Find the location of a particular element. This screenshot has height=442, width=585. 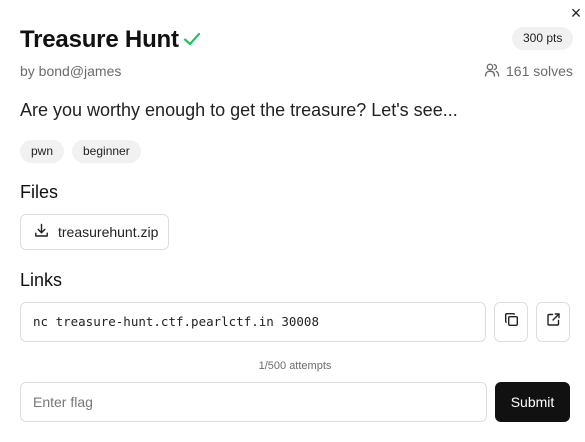

copy-button is located at coordinates (511, 322).